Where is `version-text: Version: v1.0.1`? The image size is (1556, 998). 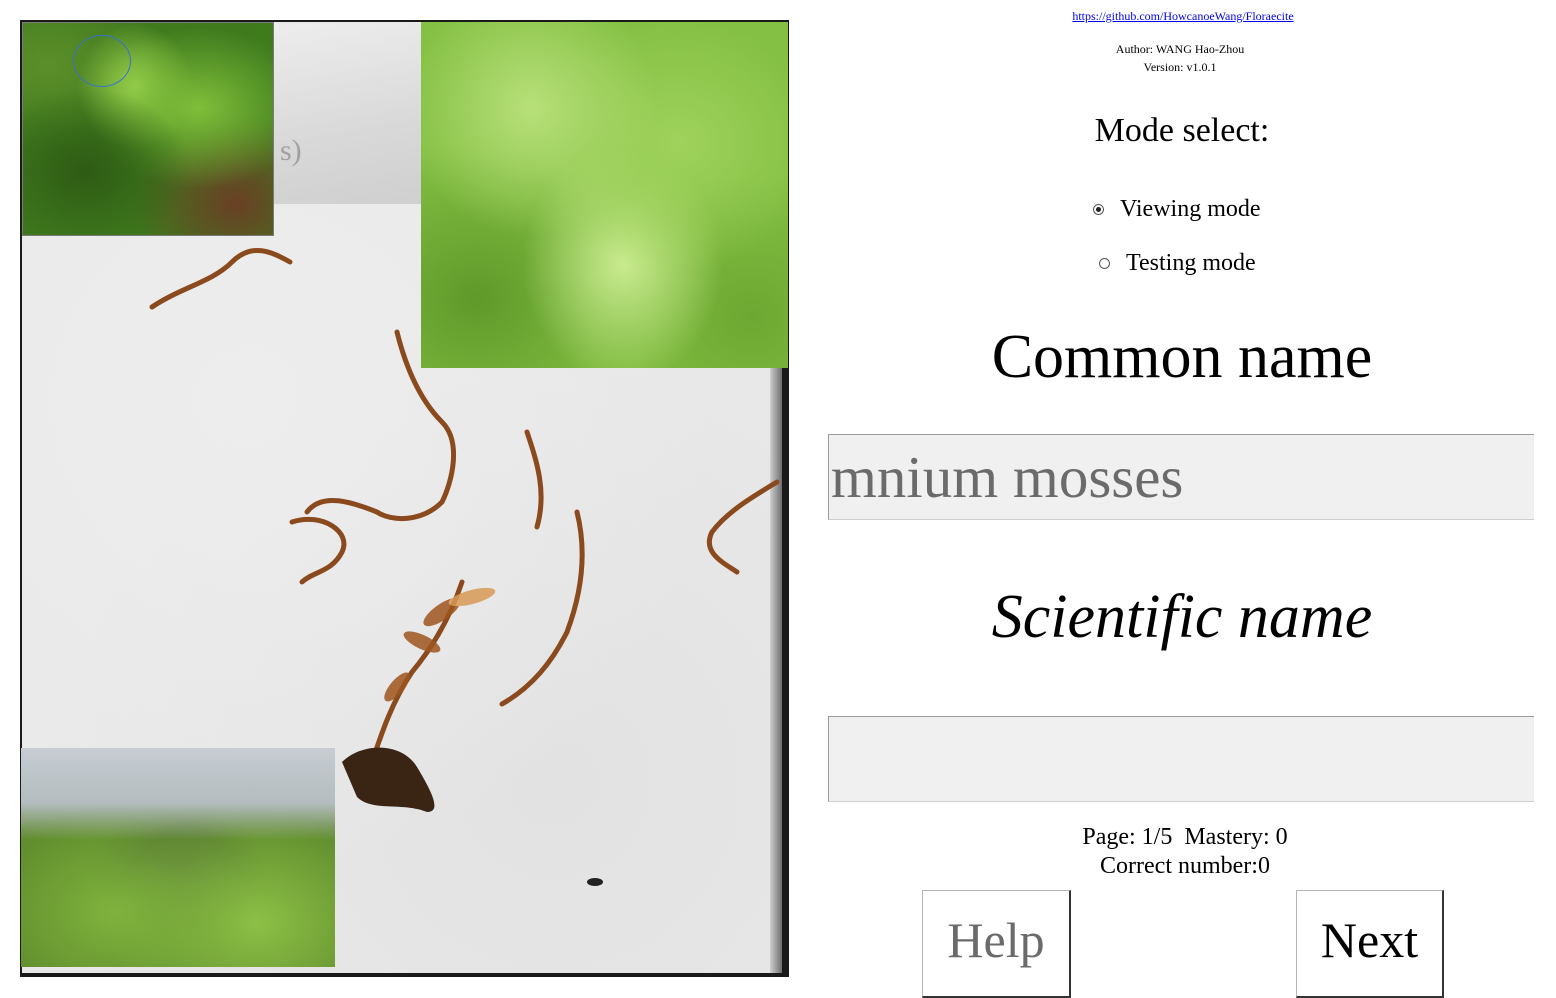
version-text: Version: v1.0.1 is located at coordinates (1180, 67).